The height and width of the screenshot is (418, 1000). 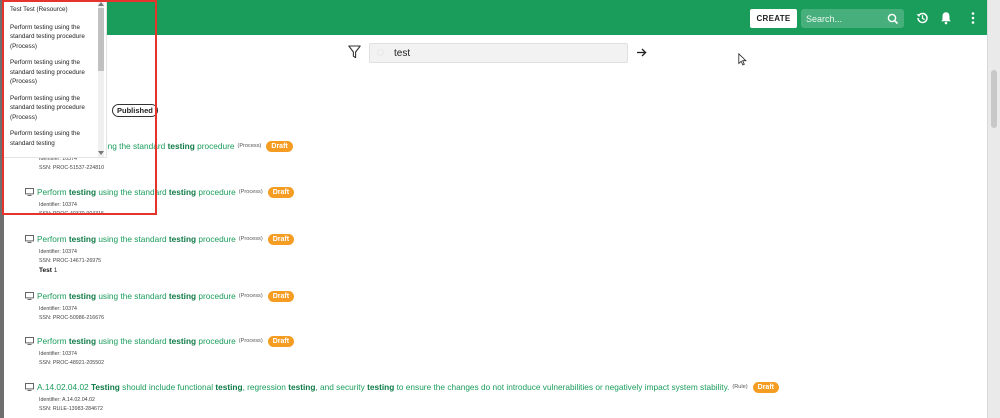 I want to click on annotation-highlight-box, so click(x=79, y=107).